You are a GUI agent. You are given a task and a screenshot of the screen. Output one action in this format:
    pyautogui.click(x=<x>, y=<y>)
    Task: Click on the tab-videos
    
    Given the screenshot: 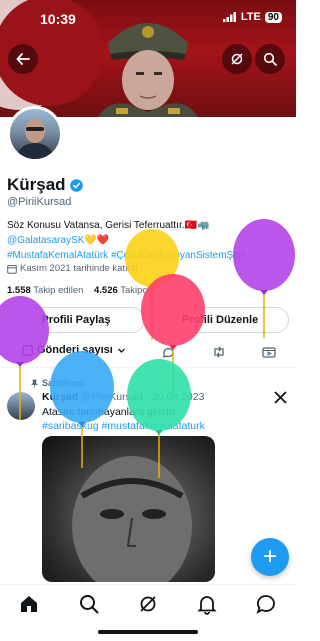 What is the action you would take?
    pyautogui.click(x=269, y=352)
    